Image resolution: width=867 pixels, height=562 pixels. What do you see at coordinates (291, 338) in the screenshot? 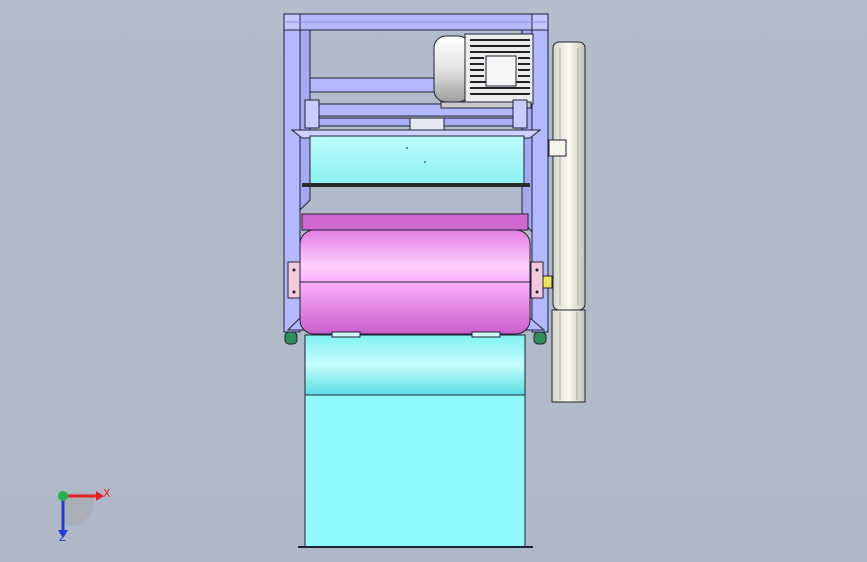
I see `caster-left` at bounding box center [291, 338].